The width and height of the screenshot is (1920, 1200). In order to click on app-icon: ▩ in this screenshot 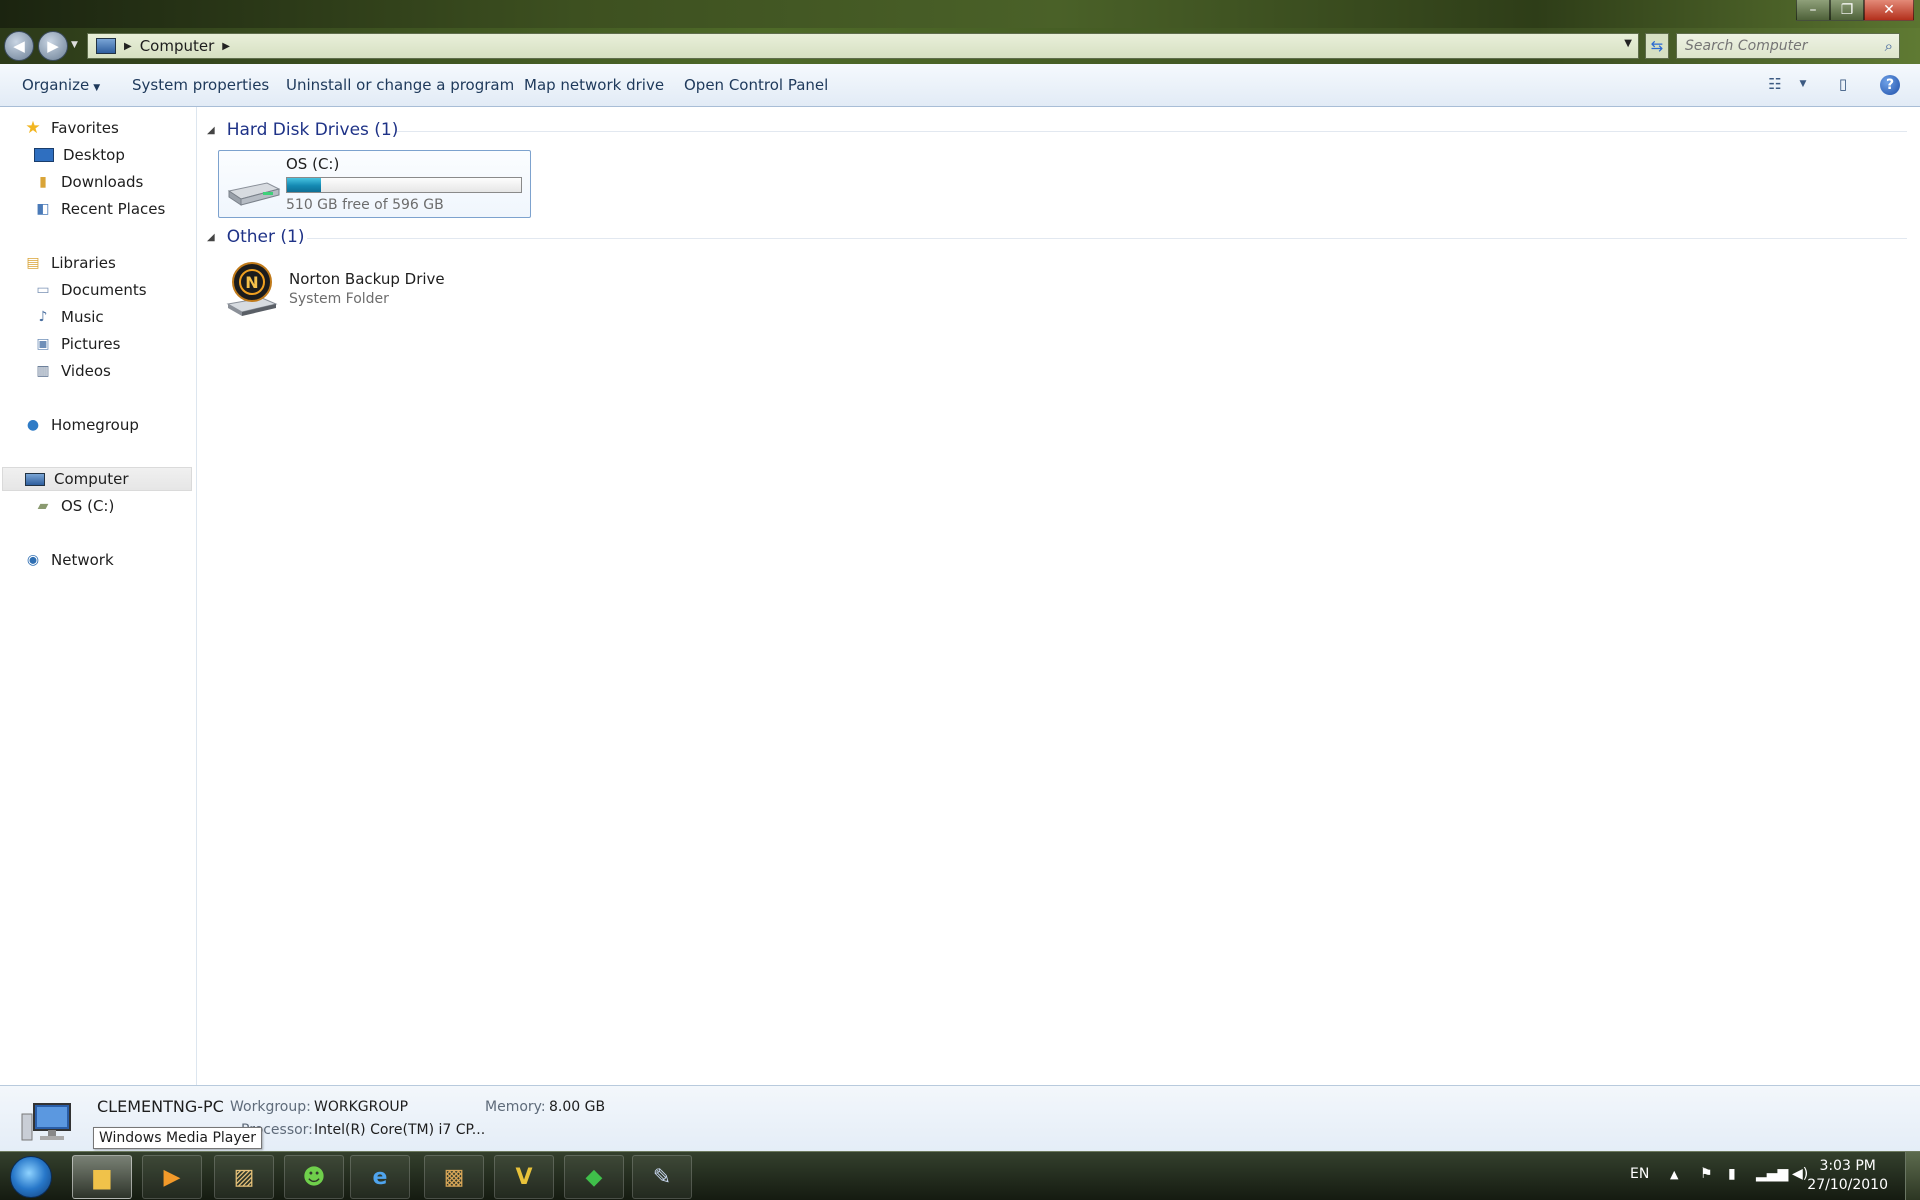, I will do `click(454, 1177)`.